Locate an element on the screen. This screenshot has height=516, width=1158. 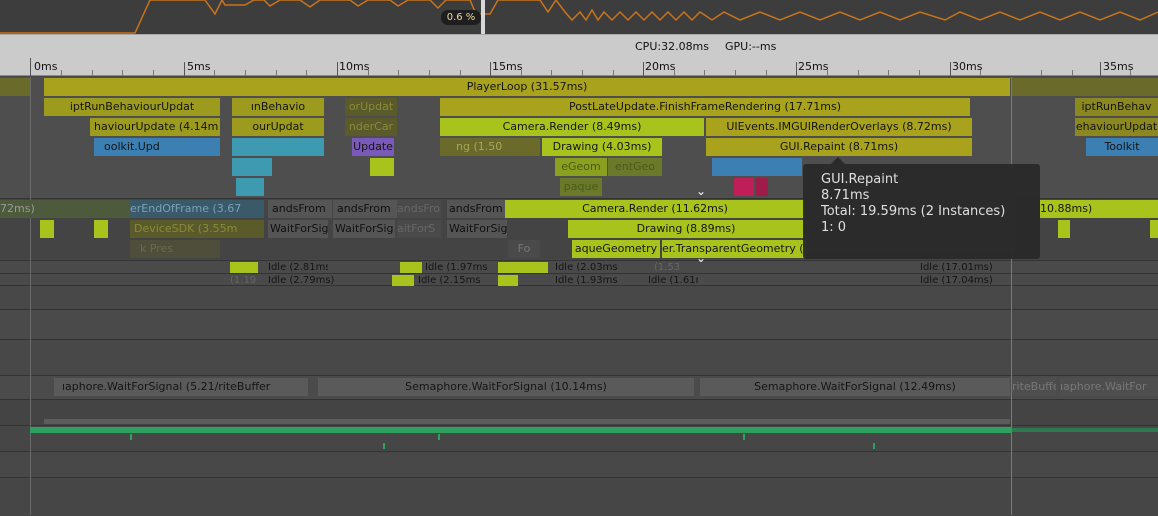
frame-time-header: CPU:32.08ms GPU:--ms is located at coordinates (579, 46).